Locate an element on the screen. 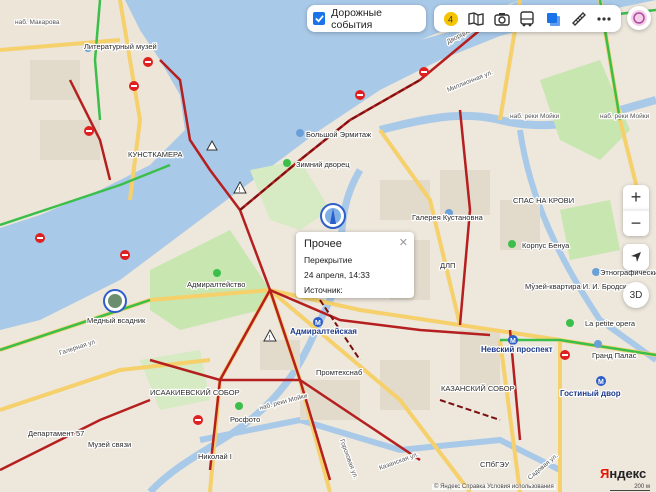 The height and width of the screenshot is (492, 656). ruler-icon is located at coordinates (579, 19).